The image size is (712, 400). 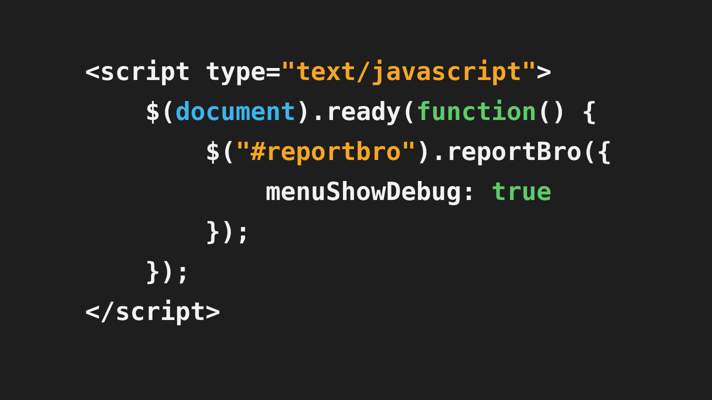 I want to click on code-line: $(document).ready(function() {, so click(x=370, y=112).